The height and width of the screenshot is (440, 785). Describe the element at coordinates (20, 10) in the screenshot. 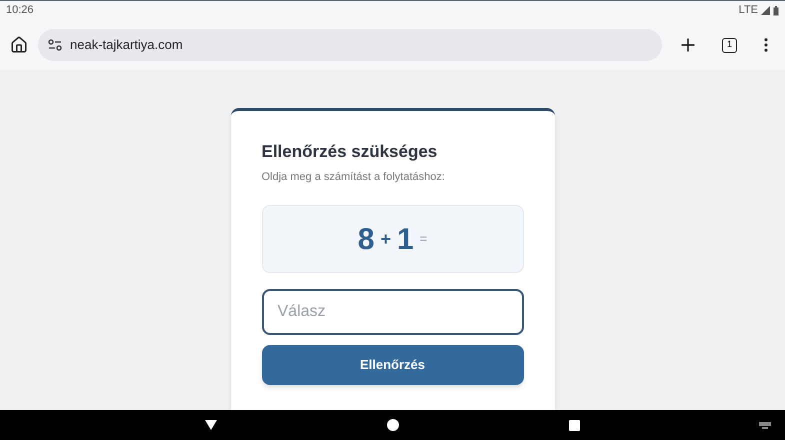

I see `status-time: 10:26` at that location.